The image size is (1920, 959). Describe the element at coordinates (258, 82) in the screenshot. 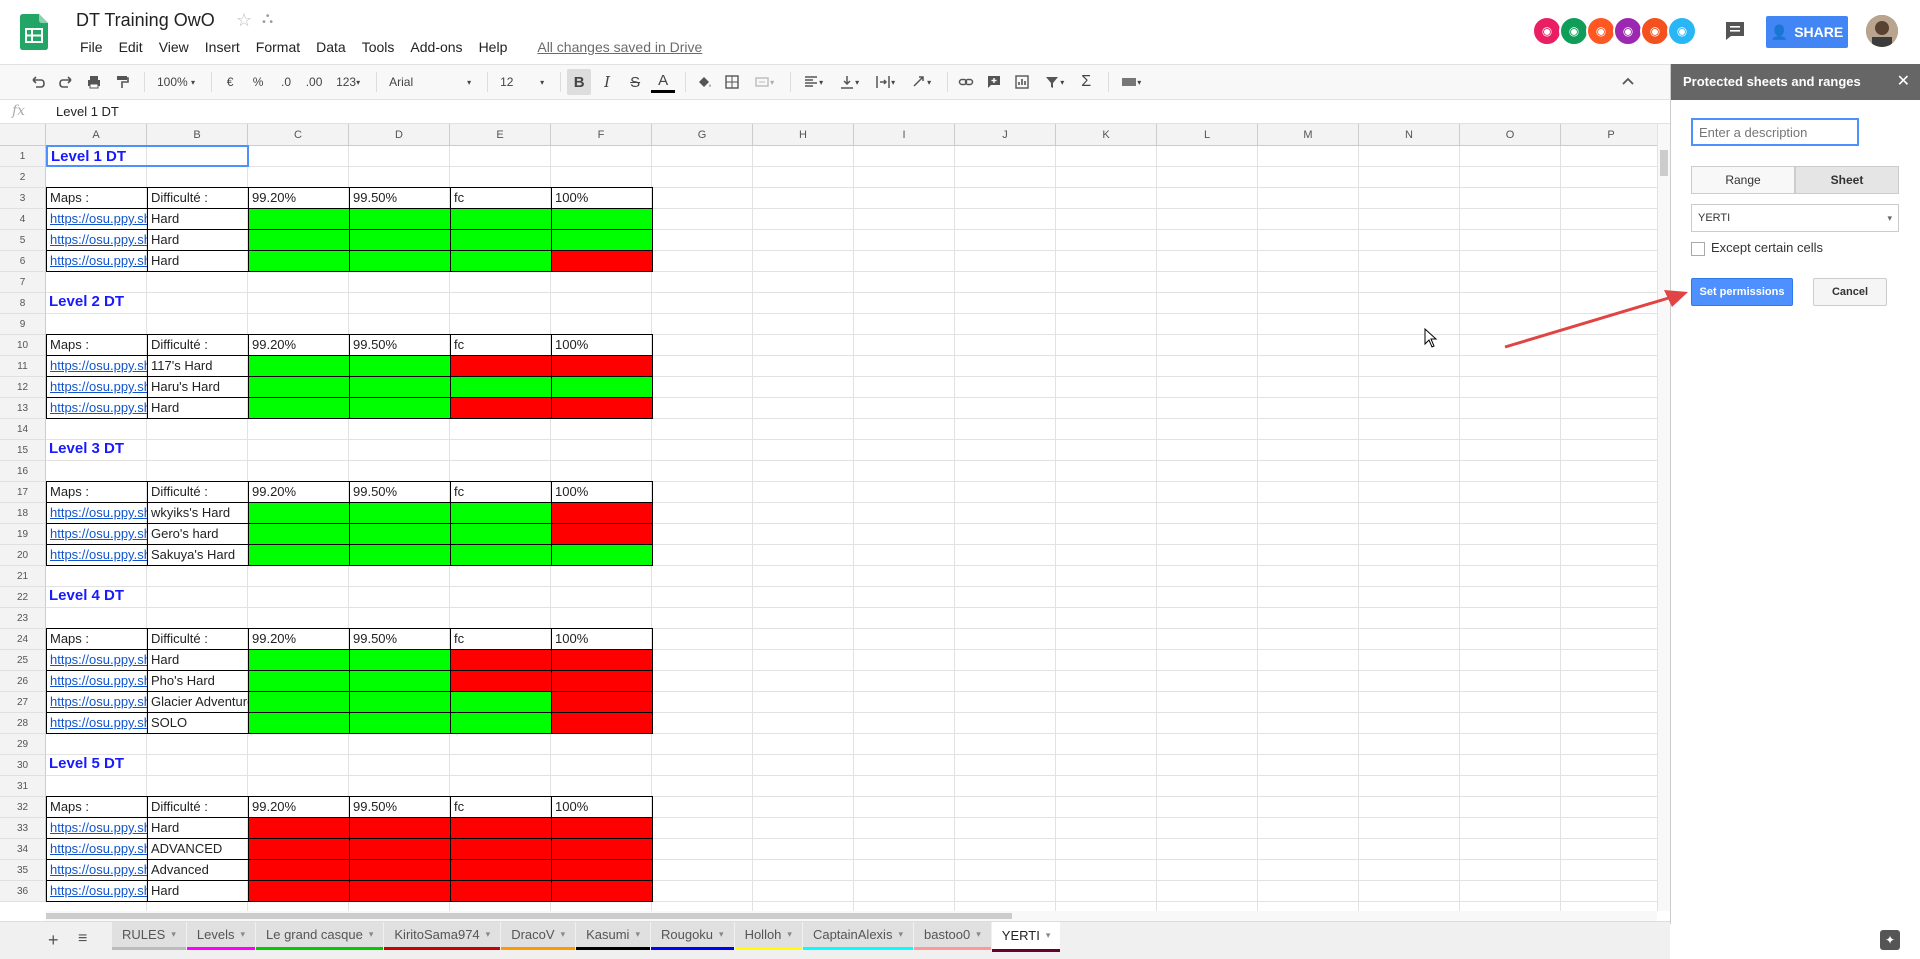

I see `percent-button: %` at that location.